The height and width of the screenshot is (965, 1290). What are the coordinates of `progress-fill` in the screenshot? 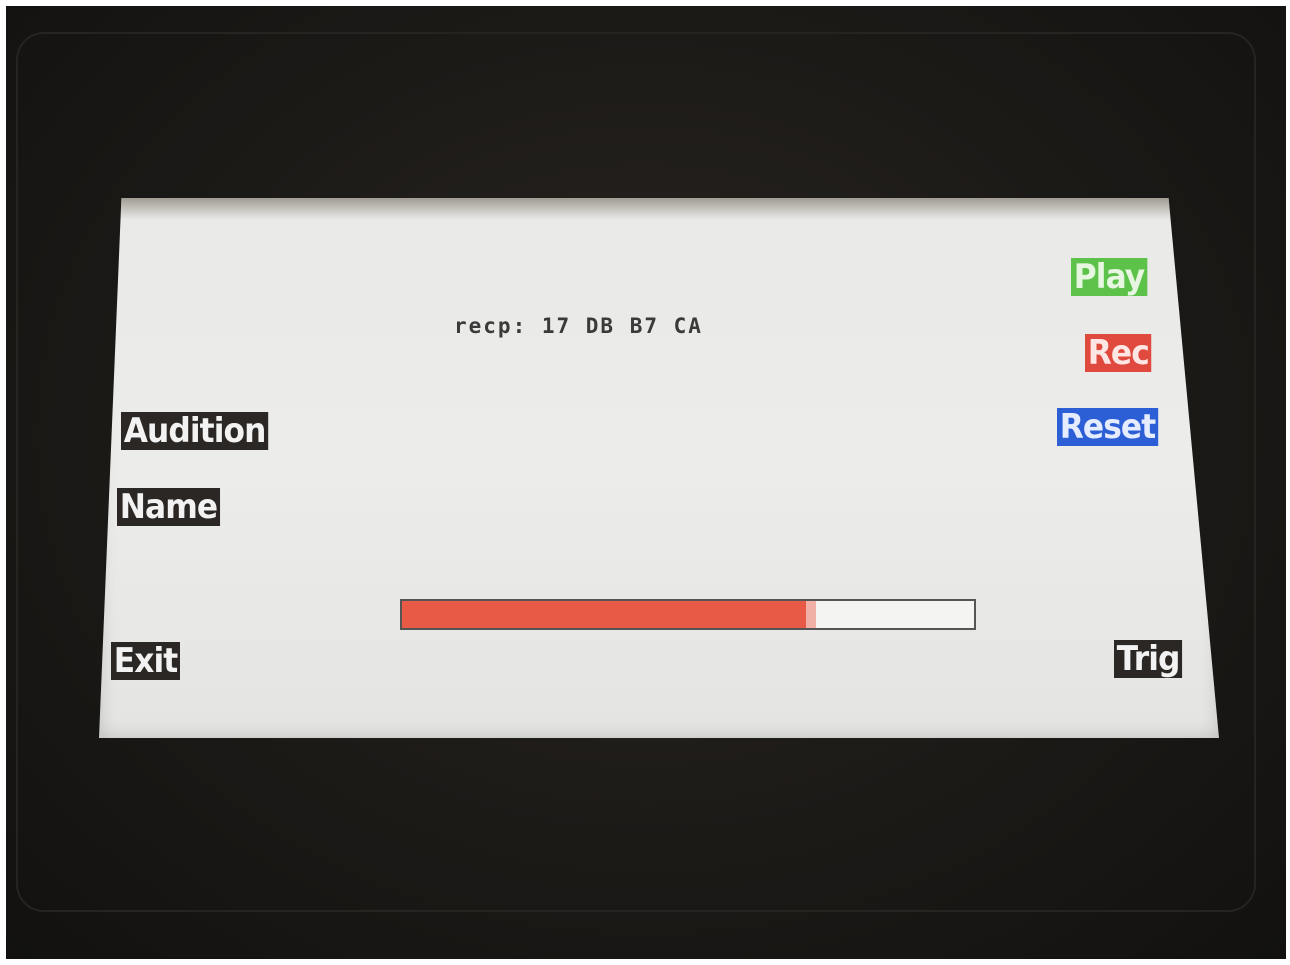 It's located at (605, 614).